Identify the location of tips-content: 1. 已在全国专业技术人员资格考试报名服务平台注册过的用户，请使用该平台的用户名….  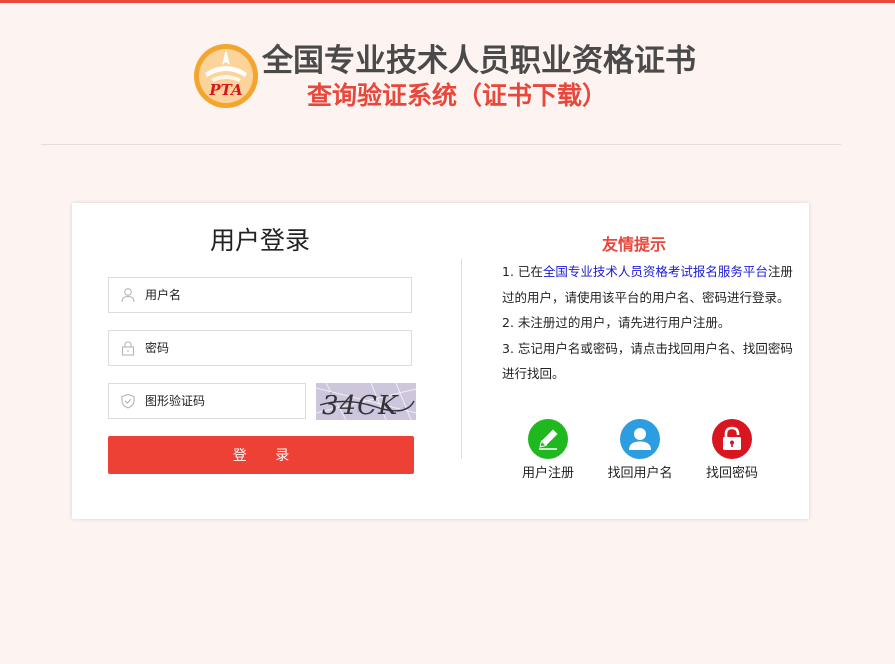
(648, 323).